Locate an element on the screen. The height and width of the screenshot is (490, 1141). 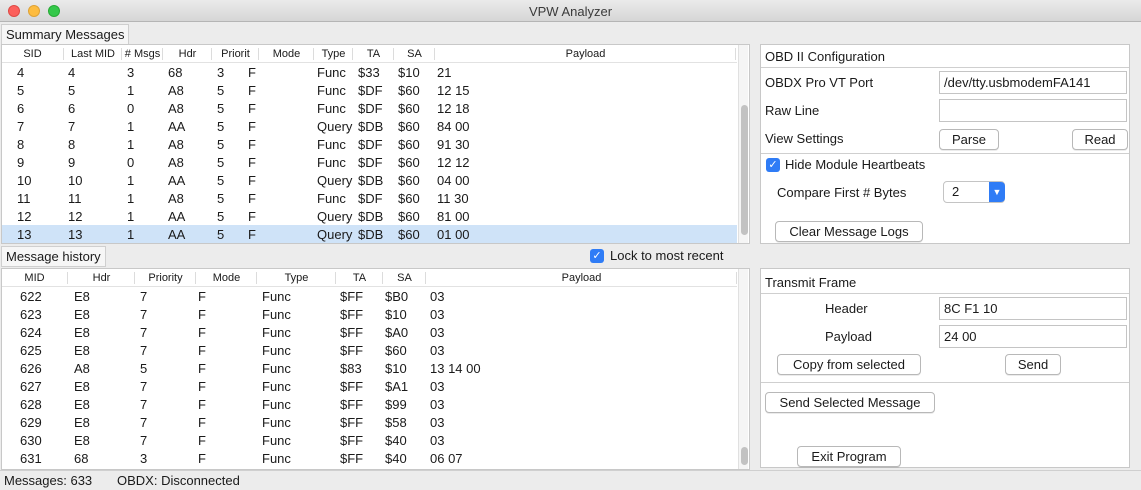
summary-table-row: 9 9 0 A8 5 F Func $DF $60 12 12 is located at coordinates (369, 162).